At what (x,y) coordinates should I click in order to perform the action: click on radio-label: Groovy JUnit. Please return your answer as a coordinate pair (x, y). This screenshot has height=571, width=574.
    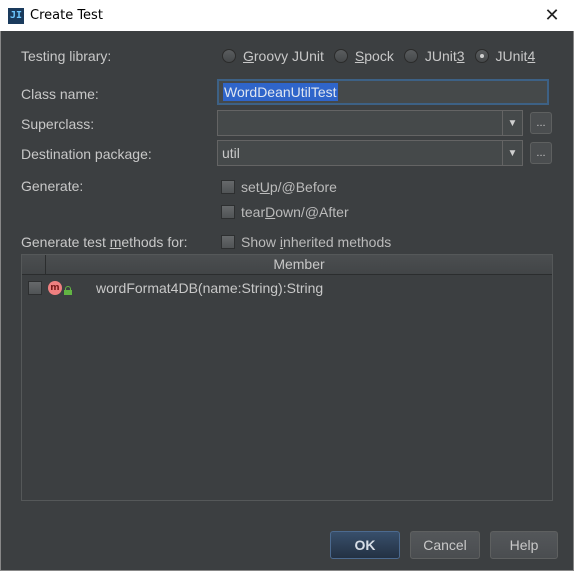
    Looking at the image, I should click on (283, 56).